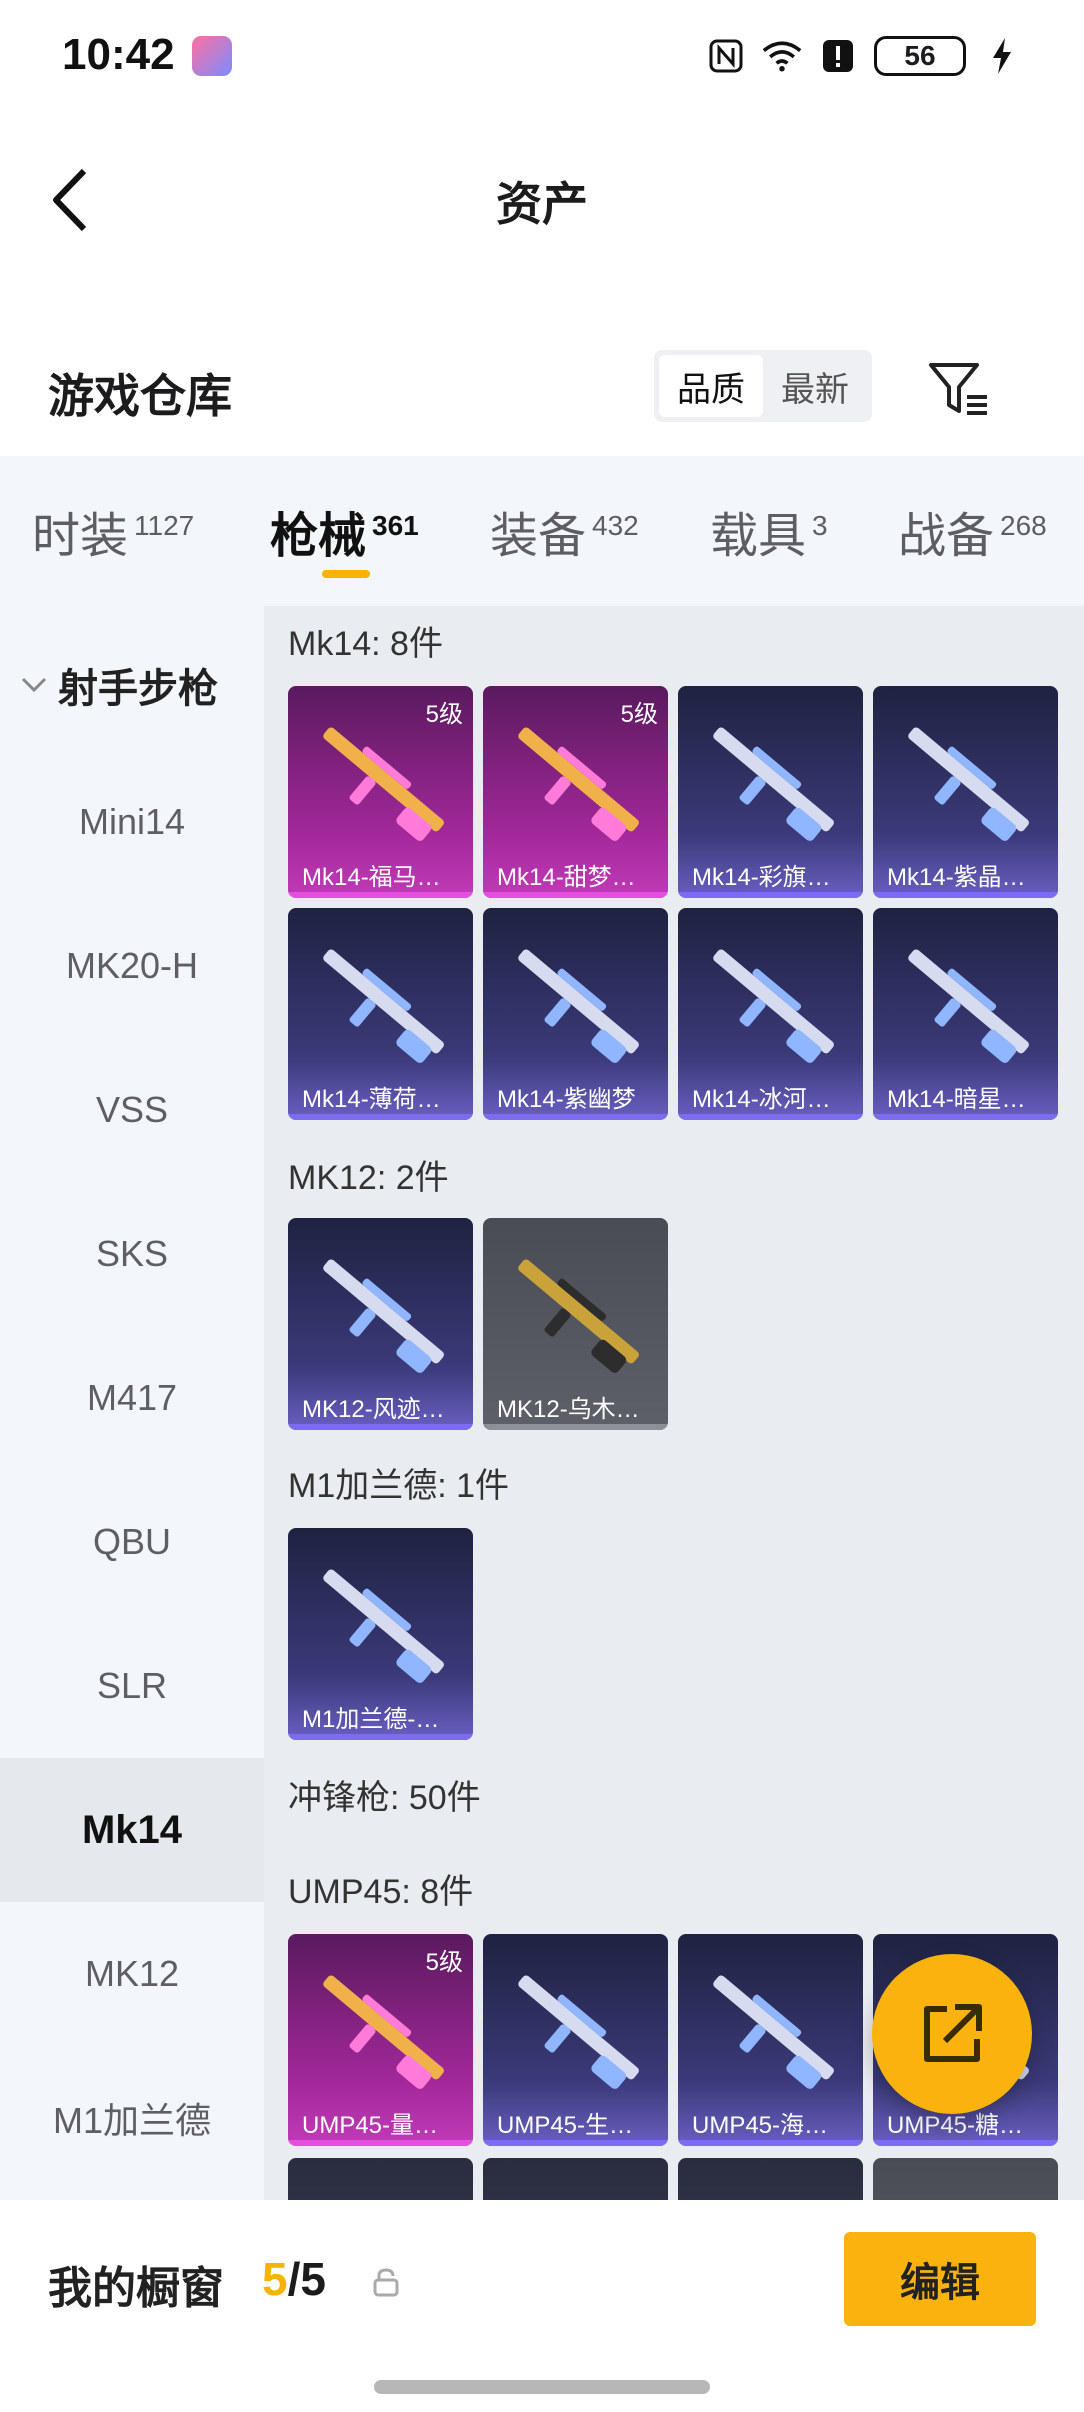 The width and height of the screenshot is (1084, 2412). What do you see at coordinates (769, 531) in the screenshot?
I see `tab-vehicles: 载具 3` at bounding box center [769, 531].